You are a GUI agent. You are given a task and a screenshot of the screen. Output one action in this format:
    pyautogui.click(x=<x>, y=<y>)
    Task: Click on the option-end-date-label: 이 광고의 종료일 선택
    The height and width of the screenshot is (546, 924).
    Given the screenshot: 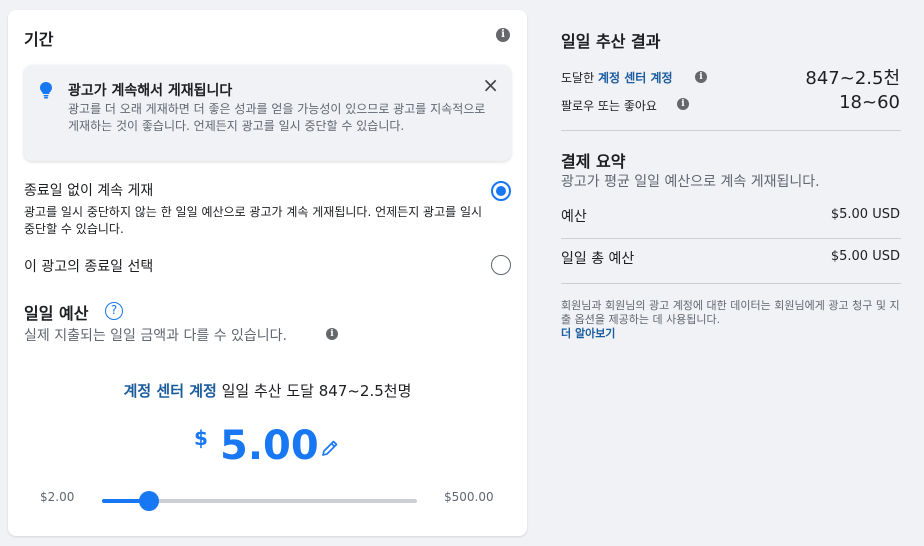 What is the action you would take?
    pyautogui.click(x=88, y=266)
    